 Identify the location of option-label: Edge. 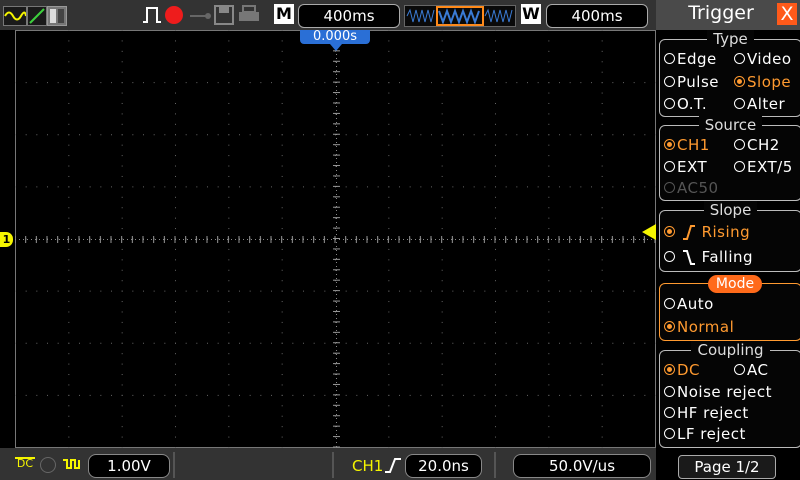
(697, 59).